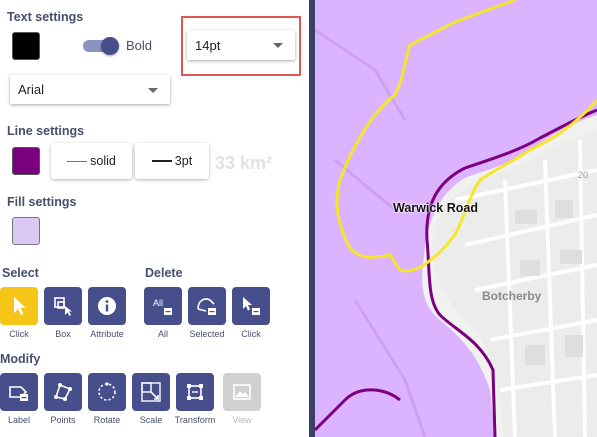 Image resolution: width=597 pixels, height=437 pixels. I want to click on transform-icon, so click(195, 392).